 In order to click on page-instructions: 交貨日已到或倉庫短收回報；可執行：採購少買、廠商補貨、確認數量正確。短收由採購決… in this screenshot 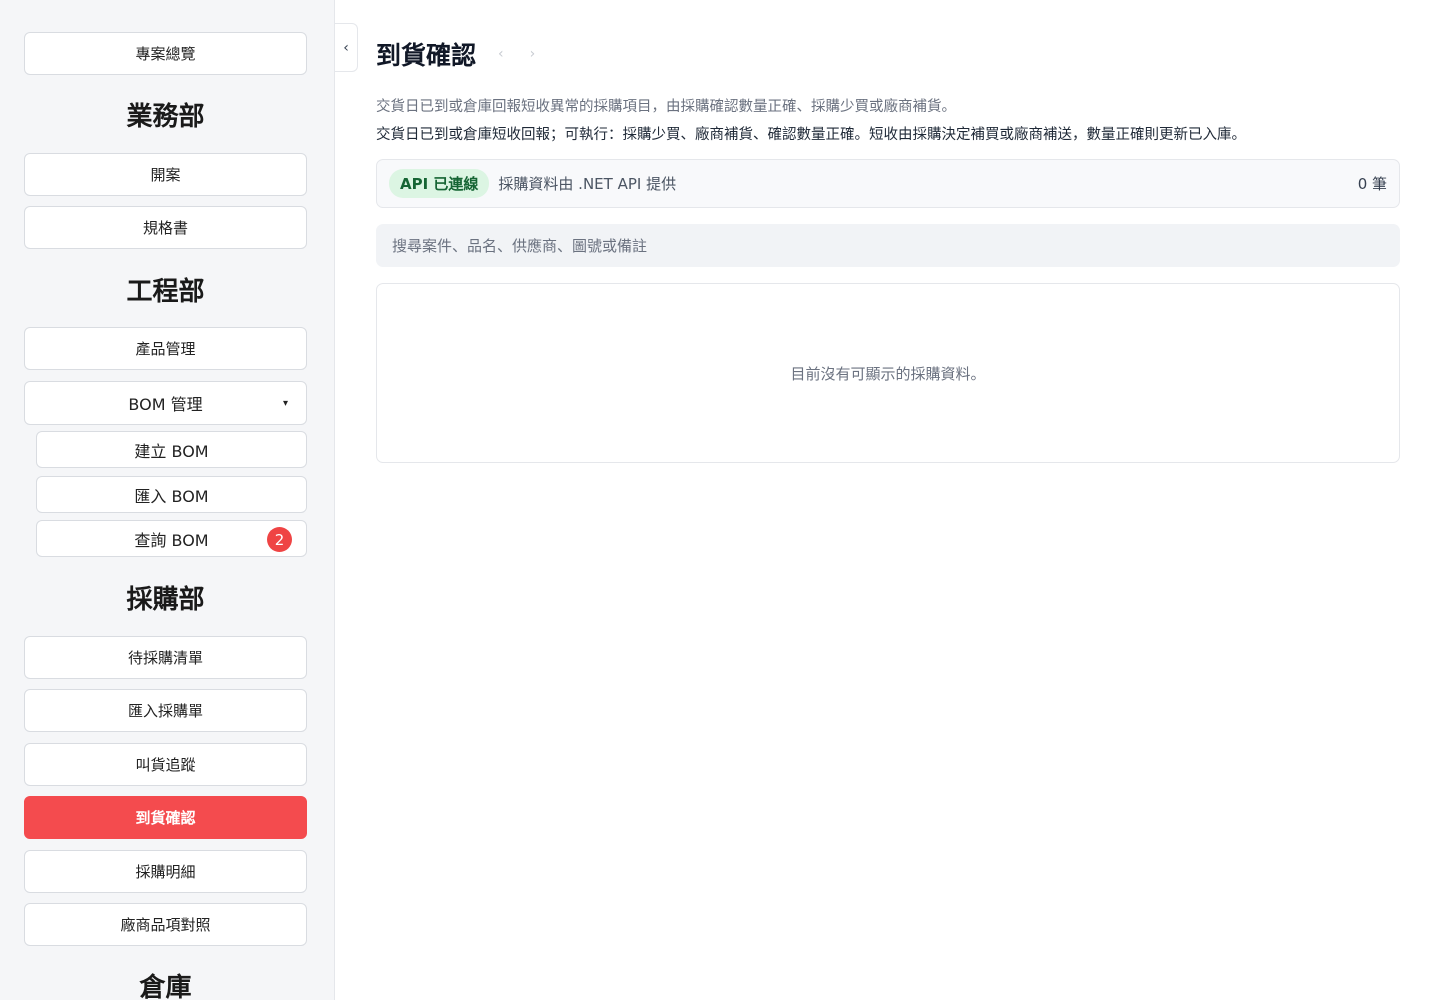, I will do `click(811, 135)`.